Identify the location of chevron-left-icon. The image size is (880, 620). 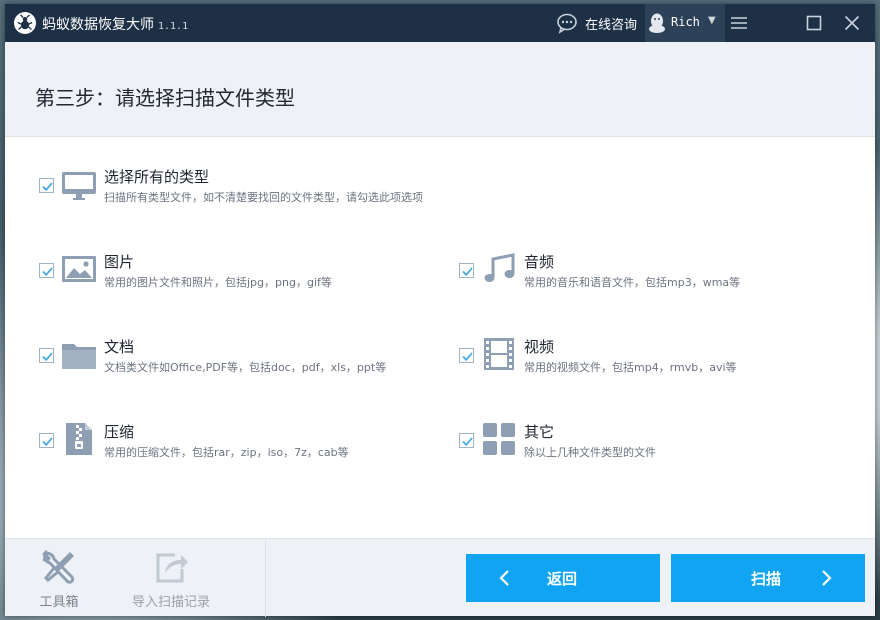
(504, 578).